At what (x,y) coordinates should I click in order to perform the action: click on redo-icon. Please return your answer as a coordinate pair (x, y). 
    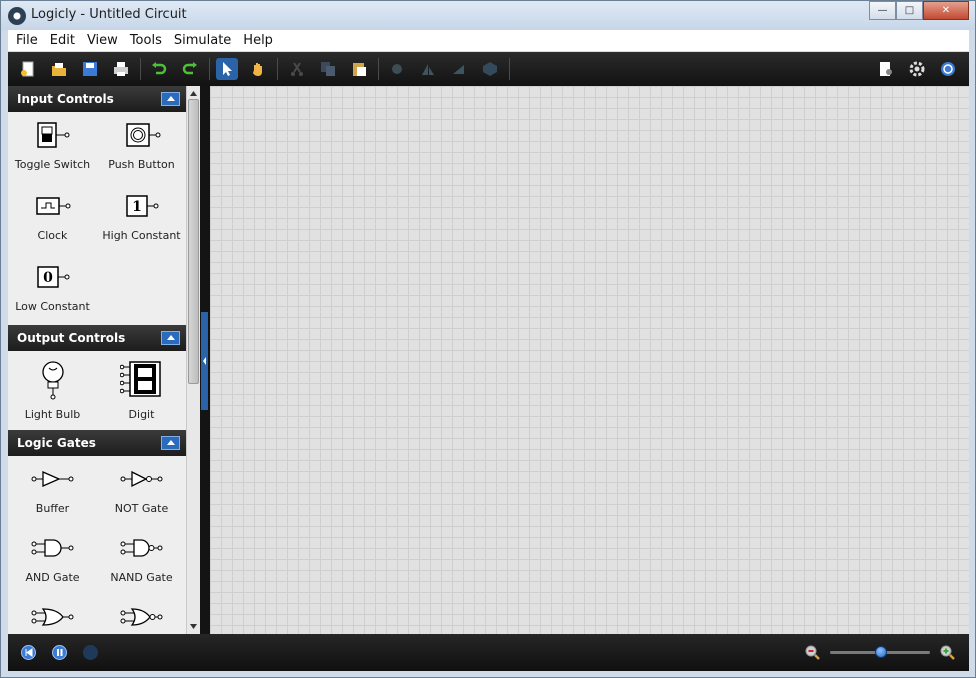
    Looking at the image, I should click on (189, 68).